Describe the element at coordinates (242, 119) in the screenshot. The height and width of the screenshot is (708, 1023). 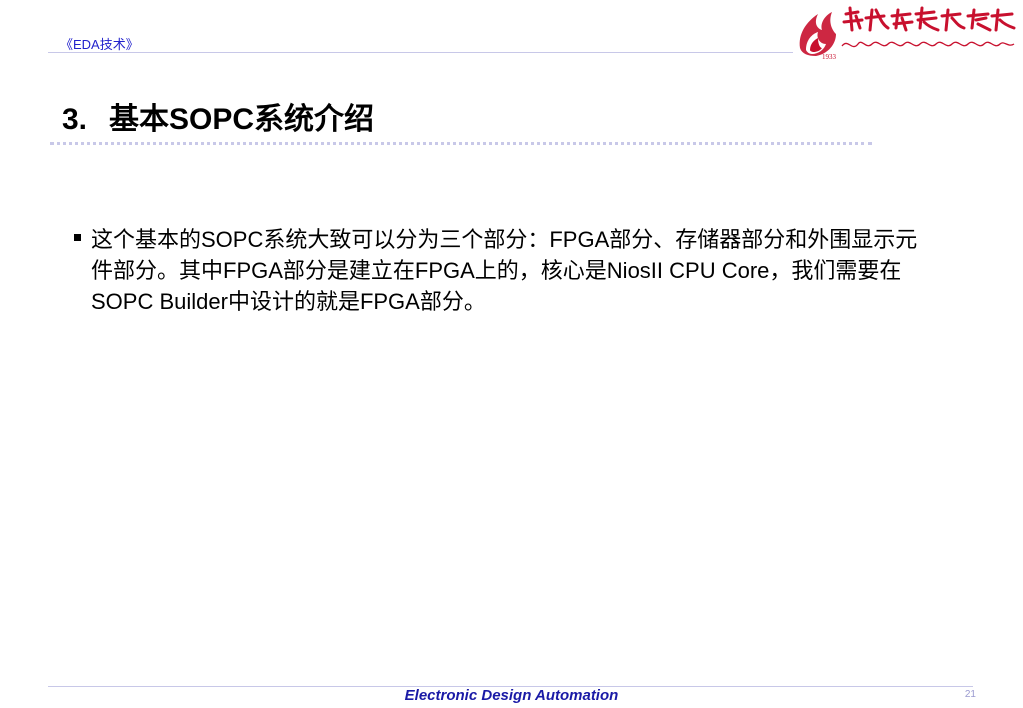
I see `title-text: 基本SOPC系统介绍` at that location.